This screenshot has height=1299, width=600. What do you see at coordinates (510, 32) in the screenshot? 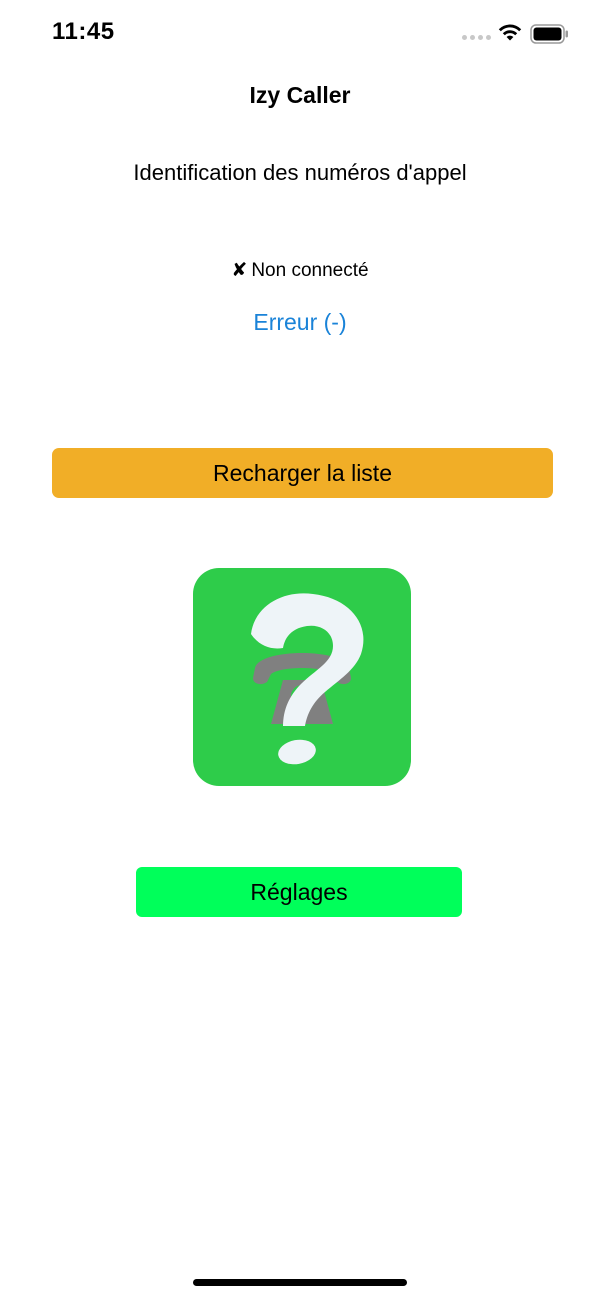
I see `wifi-icon` at bounding box center [510, 32].